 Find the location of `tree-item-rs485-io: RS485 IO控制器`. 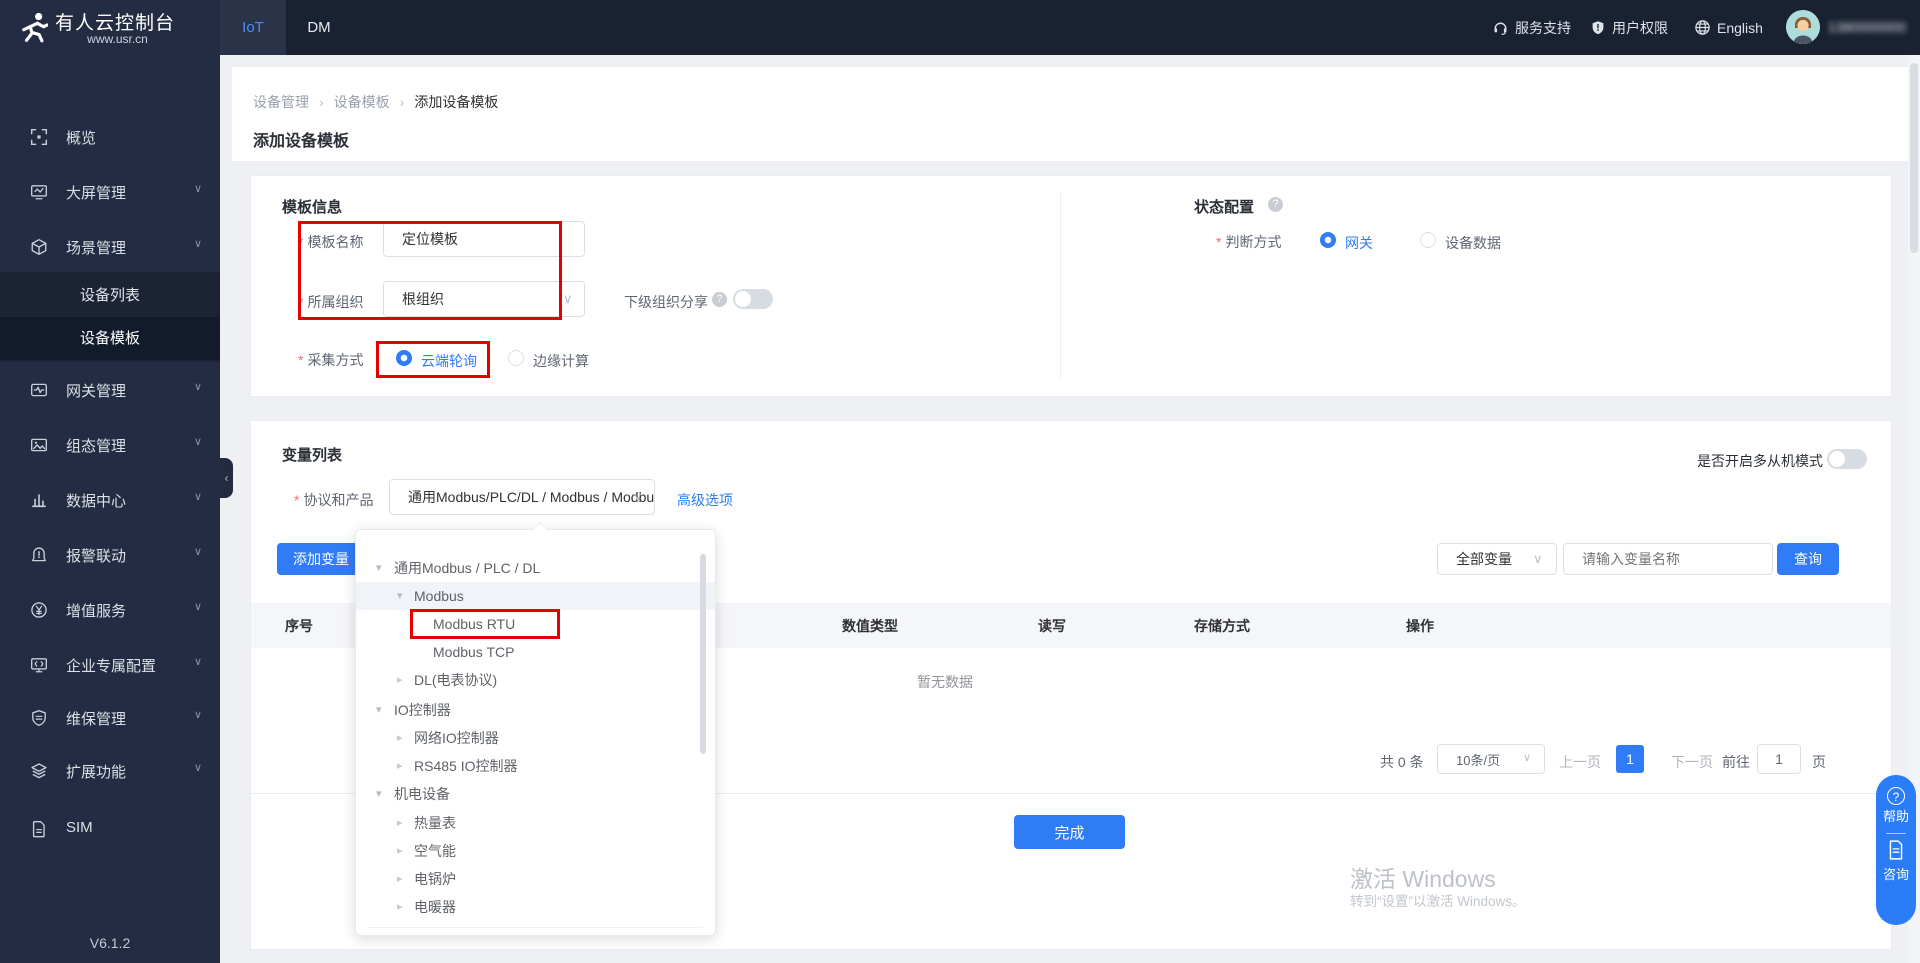

tree-item-rs485-io: RS485 IO控制器 is located at coordinates (535, 766).